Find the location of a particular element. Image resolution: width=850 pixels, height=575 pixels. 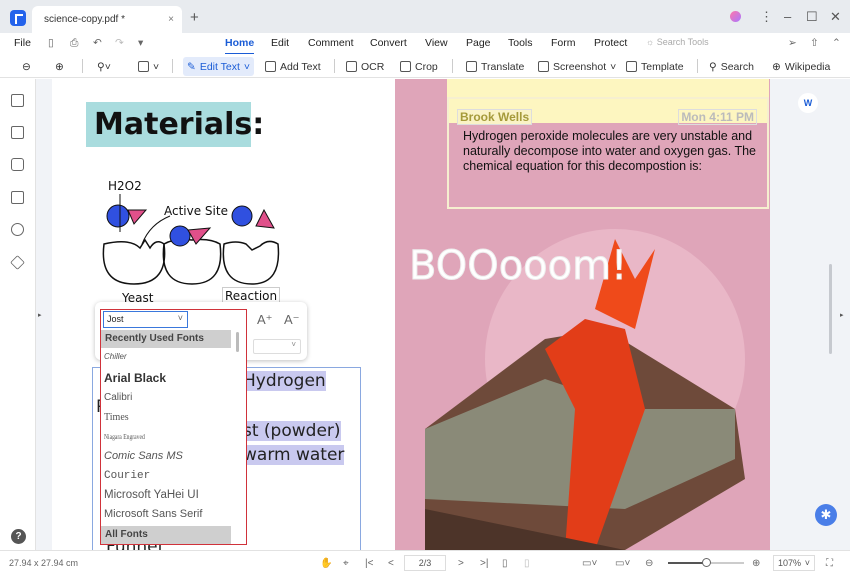

search-tools: ☼ Search Tools is located at coordinates (677, 42).